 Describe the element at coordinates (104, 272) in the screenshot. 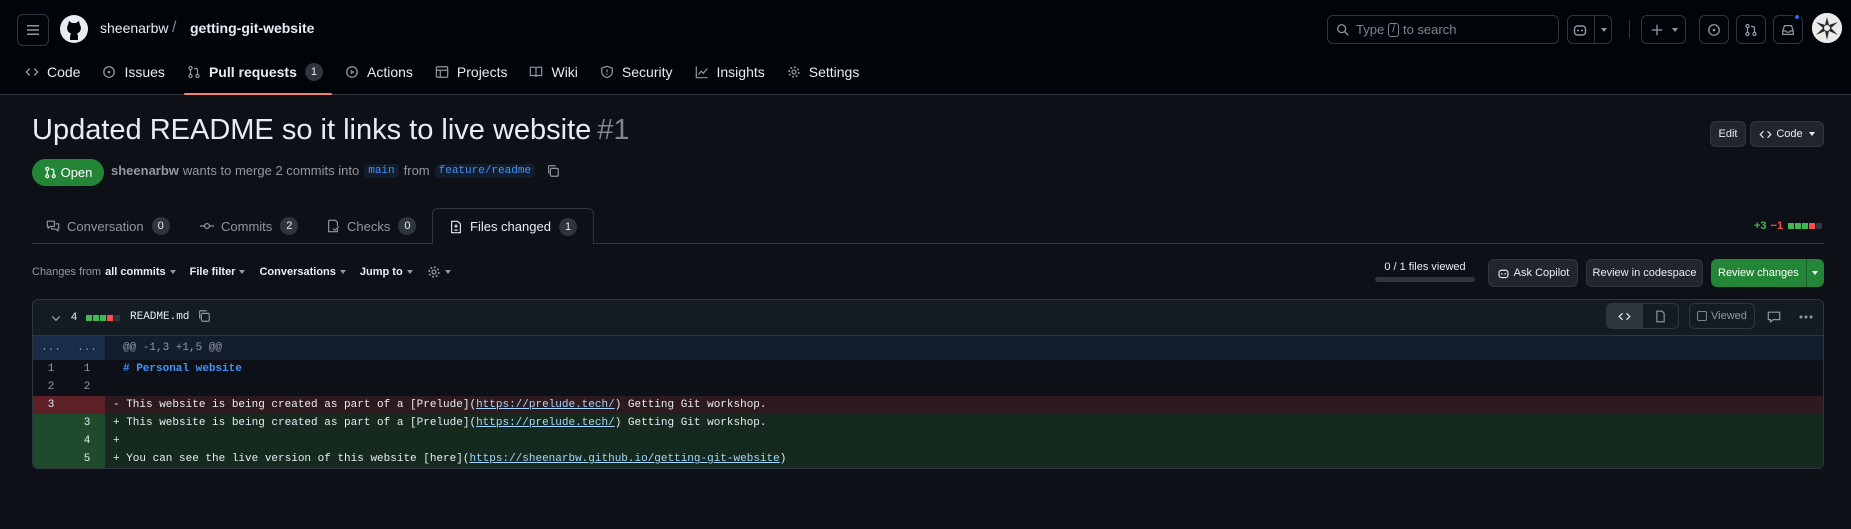

I see `changes-from-dropdown: Changes from all commits` at that location.